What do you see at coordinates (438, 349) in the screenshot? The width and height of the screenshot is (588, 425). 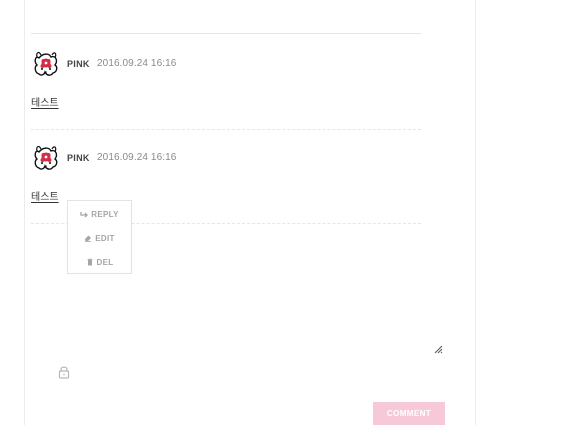 I see `resize-grip-icon` at bounding box center [438, 349].